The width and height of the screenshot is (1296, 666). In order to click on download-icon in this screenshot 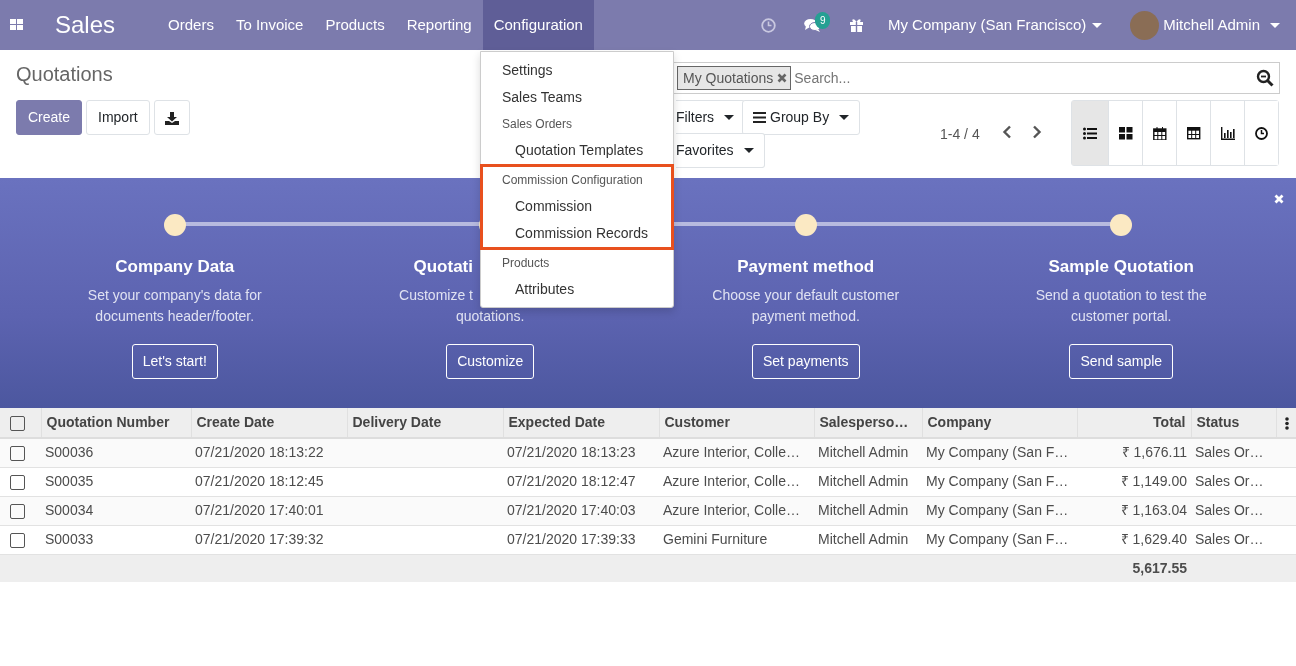, I will do `click(171, 118)`.